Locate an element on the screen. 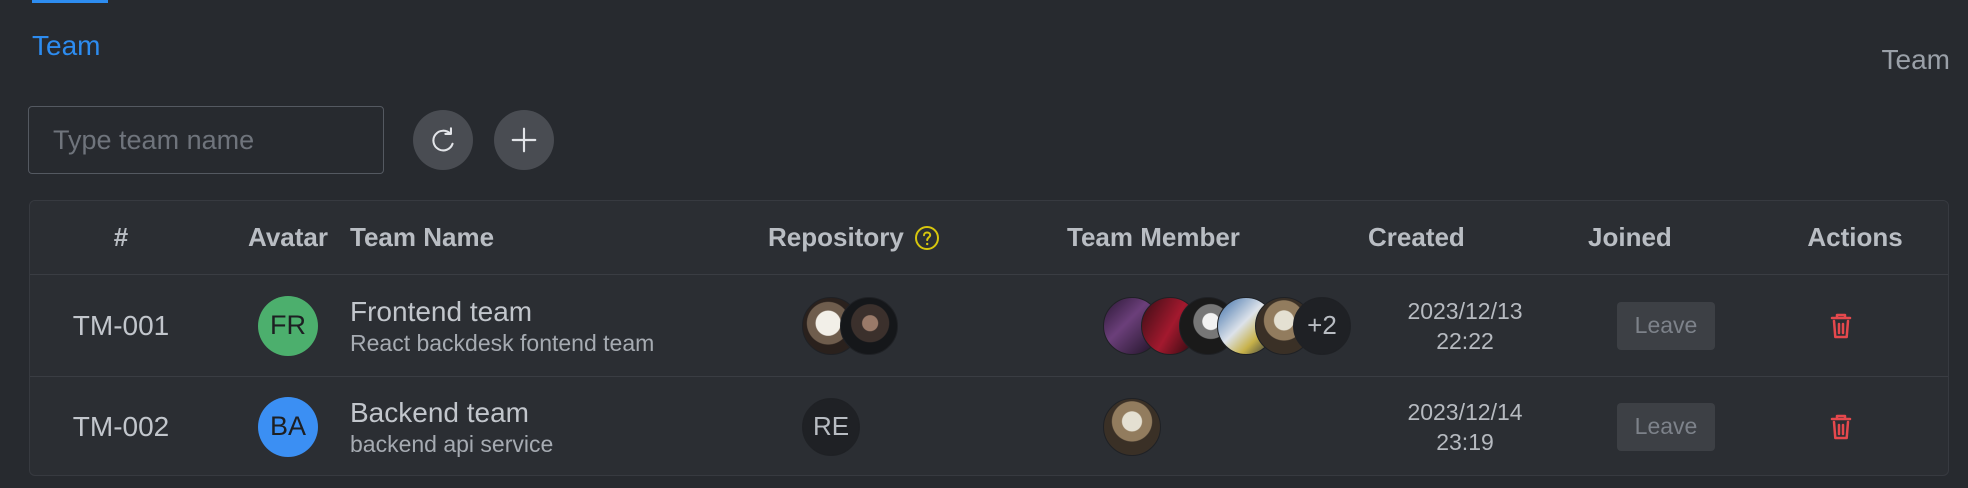 This screenshot has height=488, width=1968. help-icon is located at coordinates (927, 238).